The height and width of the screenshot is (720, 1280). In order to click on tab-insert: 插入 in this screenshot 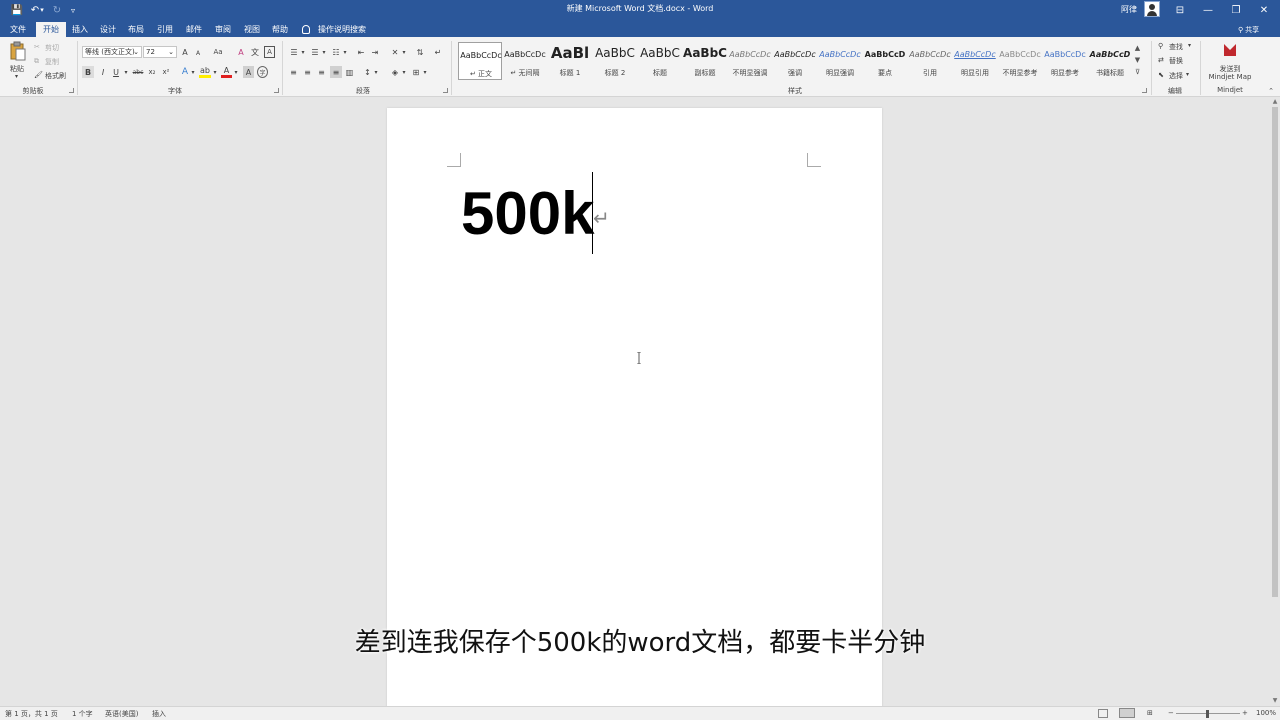, I will do `click(80, 29)`.